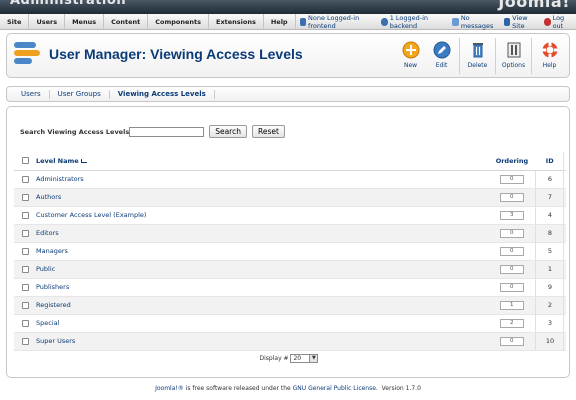 This screenshot has height=400, width=576. I want to click on select-all-cell, so click(25, 161).